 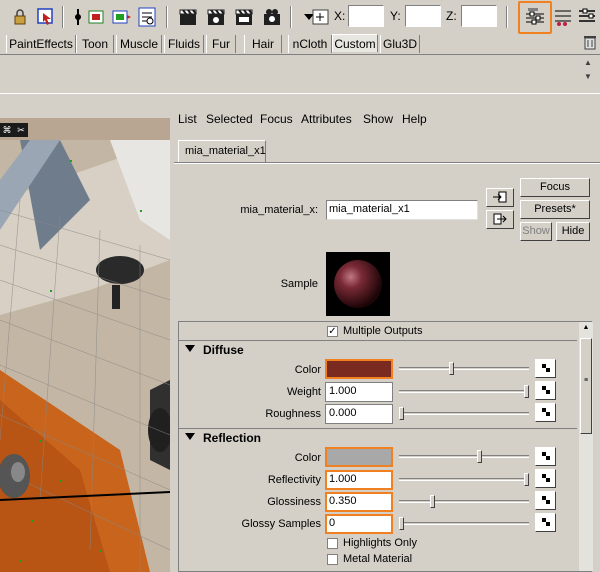 What do you see at coordinates (545, 500) in the screenshot?
I see `glossiness-map-button` at bounding box center [545, 500].